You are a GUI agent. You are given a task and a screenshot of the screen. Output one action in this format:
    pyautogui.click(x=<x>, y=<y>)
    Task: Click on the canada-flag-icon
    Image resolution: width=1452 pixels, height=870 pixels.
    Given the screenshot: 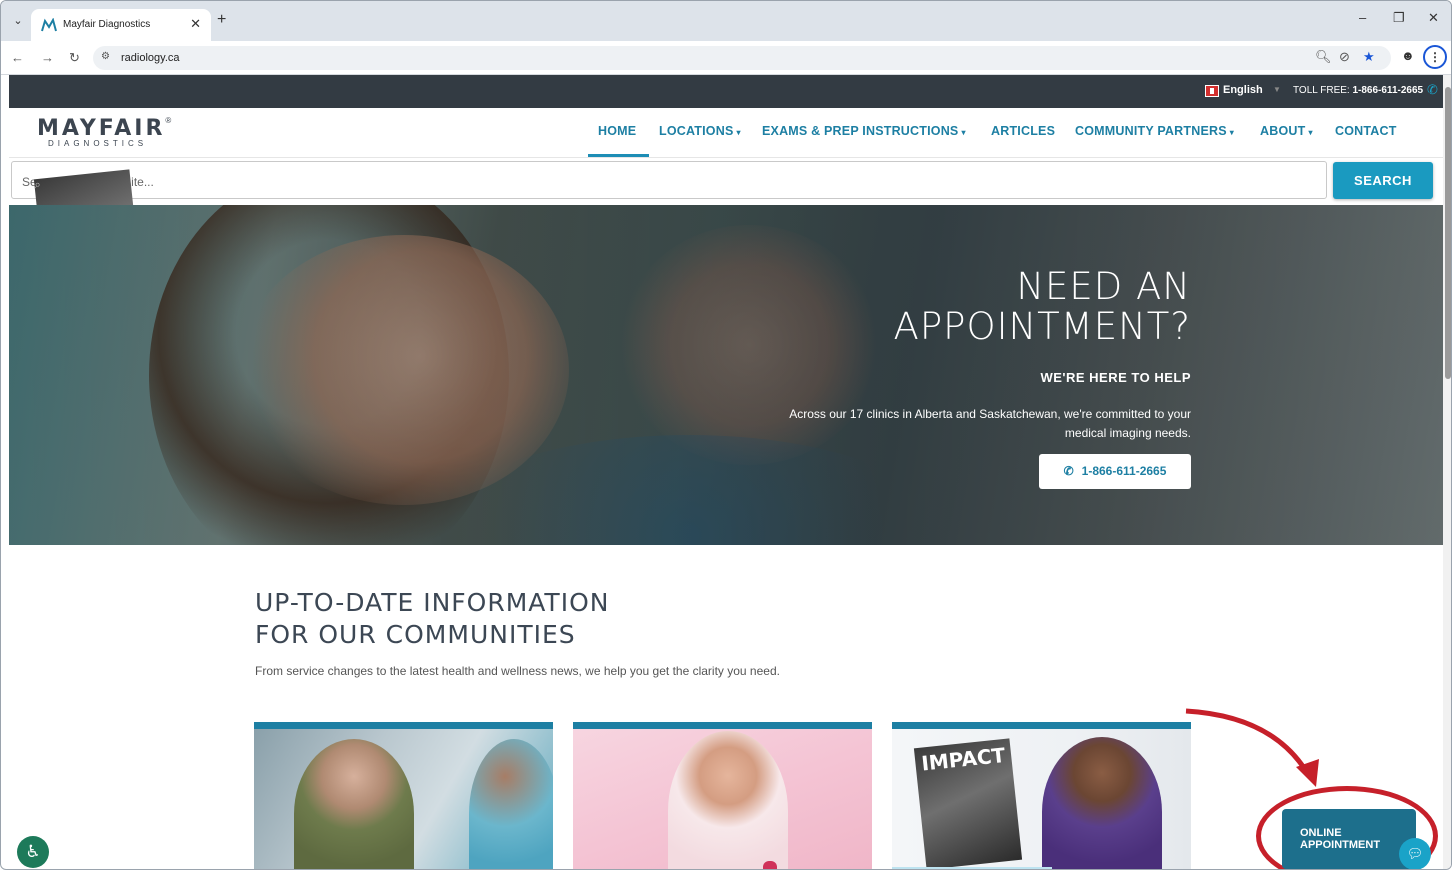 What is the action you would take?
    pyautogui.click(x=1212, y=91)
    